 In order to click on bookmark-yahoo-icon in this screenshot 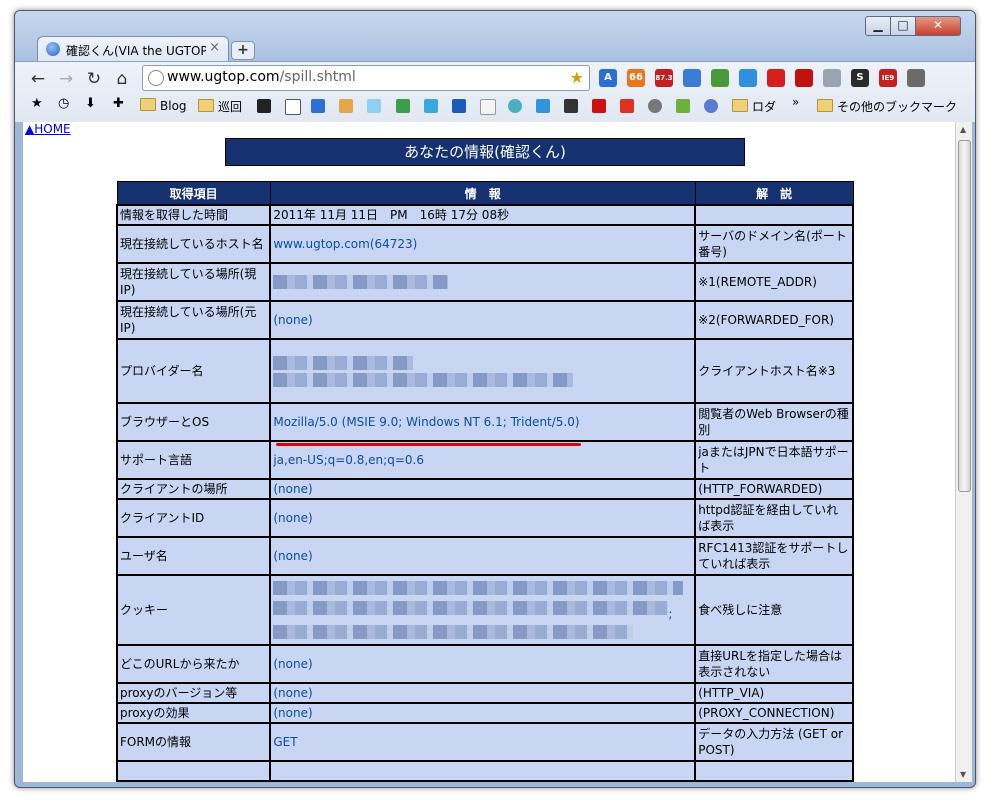, I will do `click(599, 106)`.